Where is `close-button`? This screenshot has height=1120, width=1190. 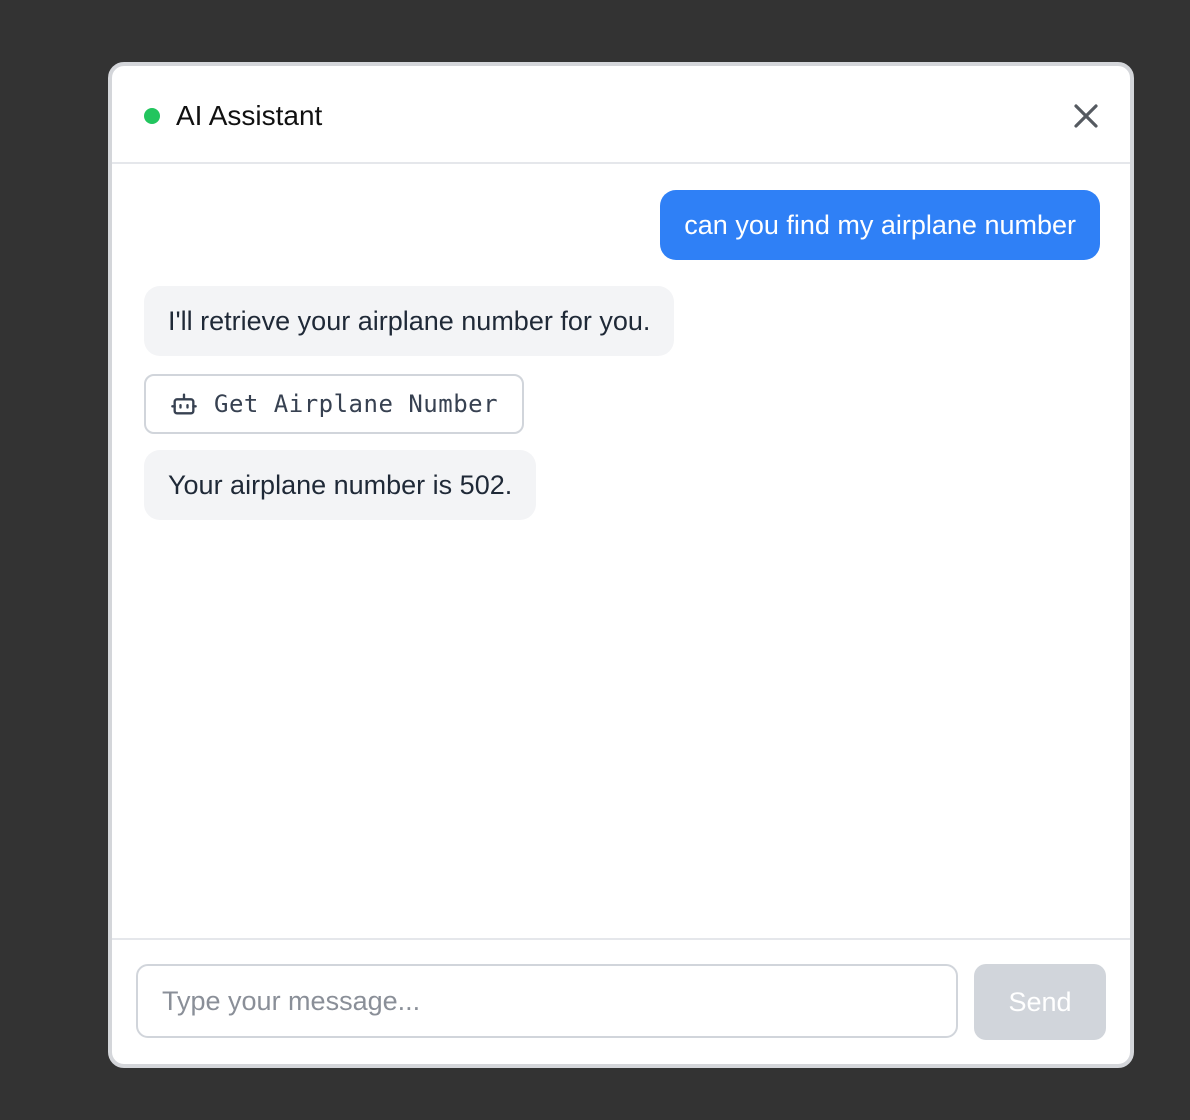
close-button is located at coordinates (1086, 116).